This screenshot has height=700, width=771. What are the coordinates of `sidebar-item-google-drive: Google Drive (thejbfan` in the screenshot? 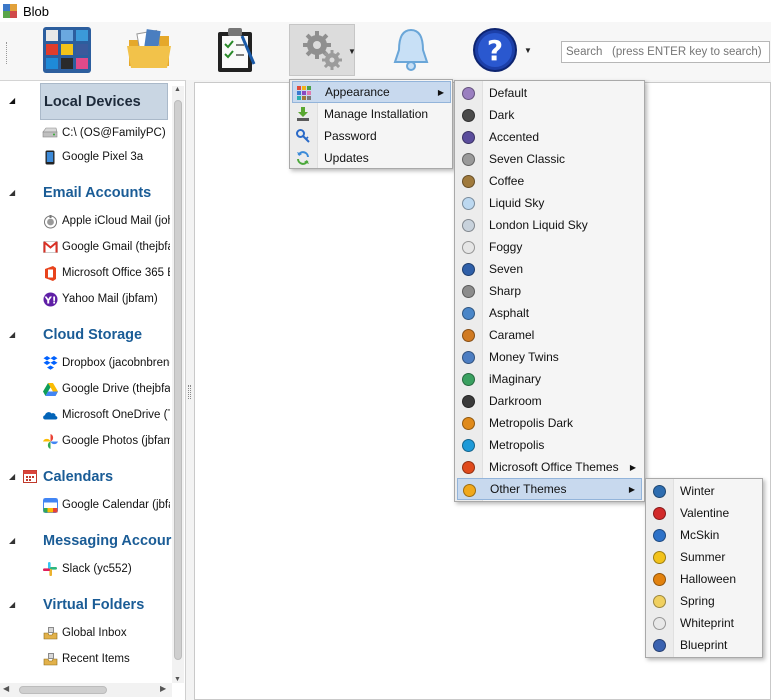 It's located at (106, 389).